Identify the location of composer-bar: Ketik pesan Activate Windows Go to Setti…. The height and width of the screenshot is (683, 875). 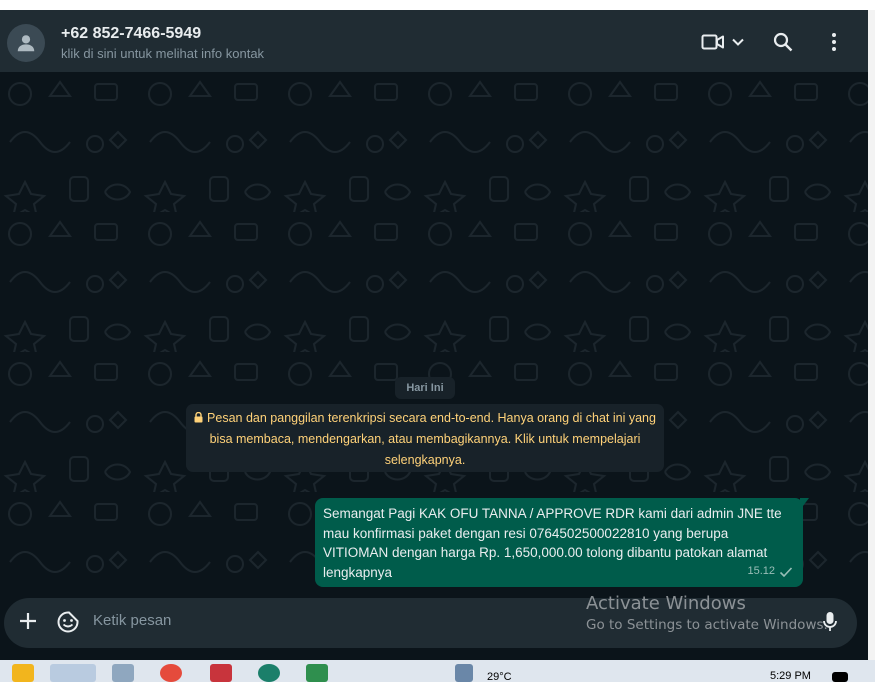
(434, 626).